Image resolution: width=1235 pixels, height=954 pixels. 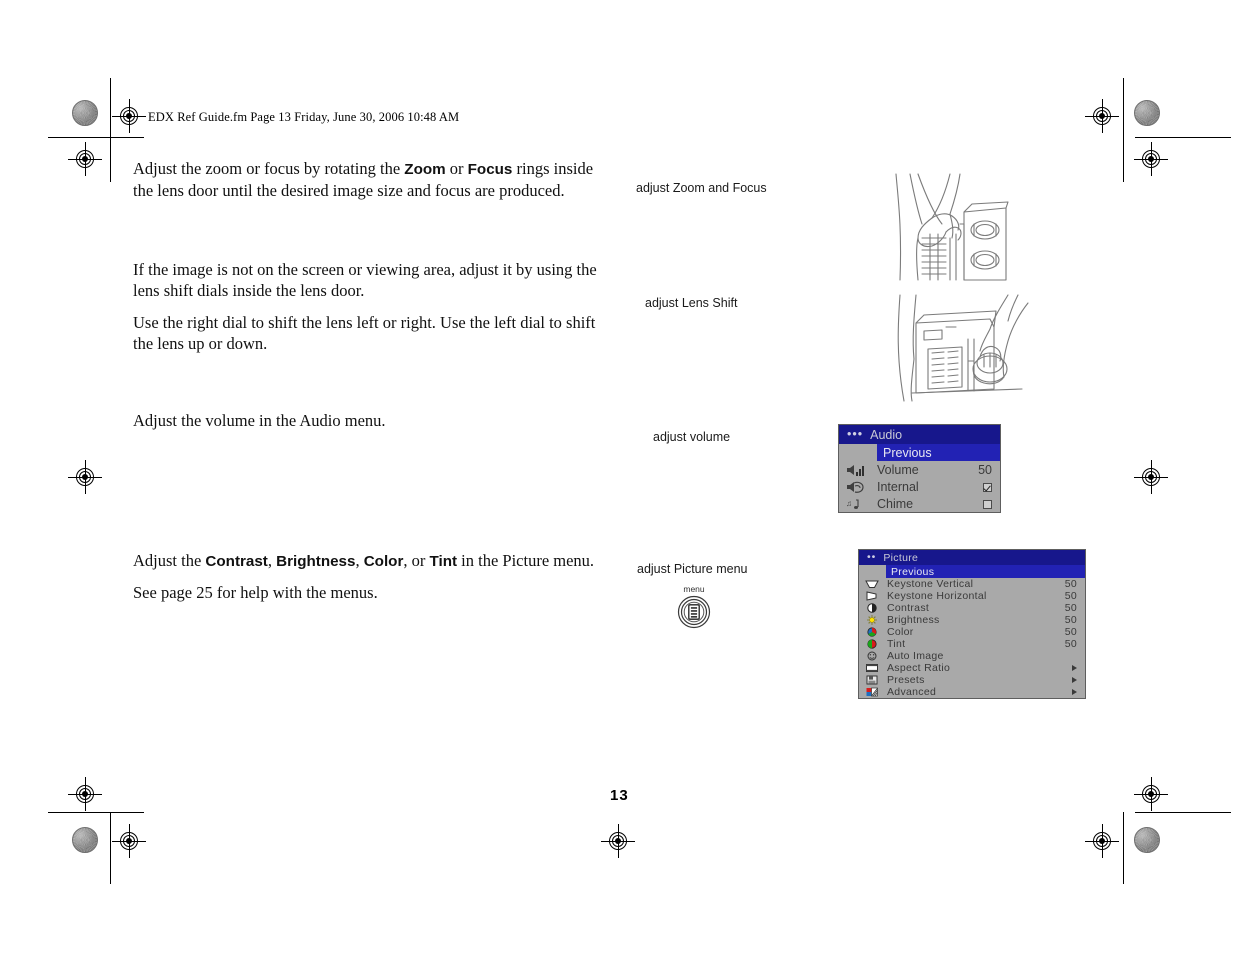 What do you see at coordinates (872, 584) in the screenshot?
I see `keystone-vertical-icon` at bounding box center [872, 584].